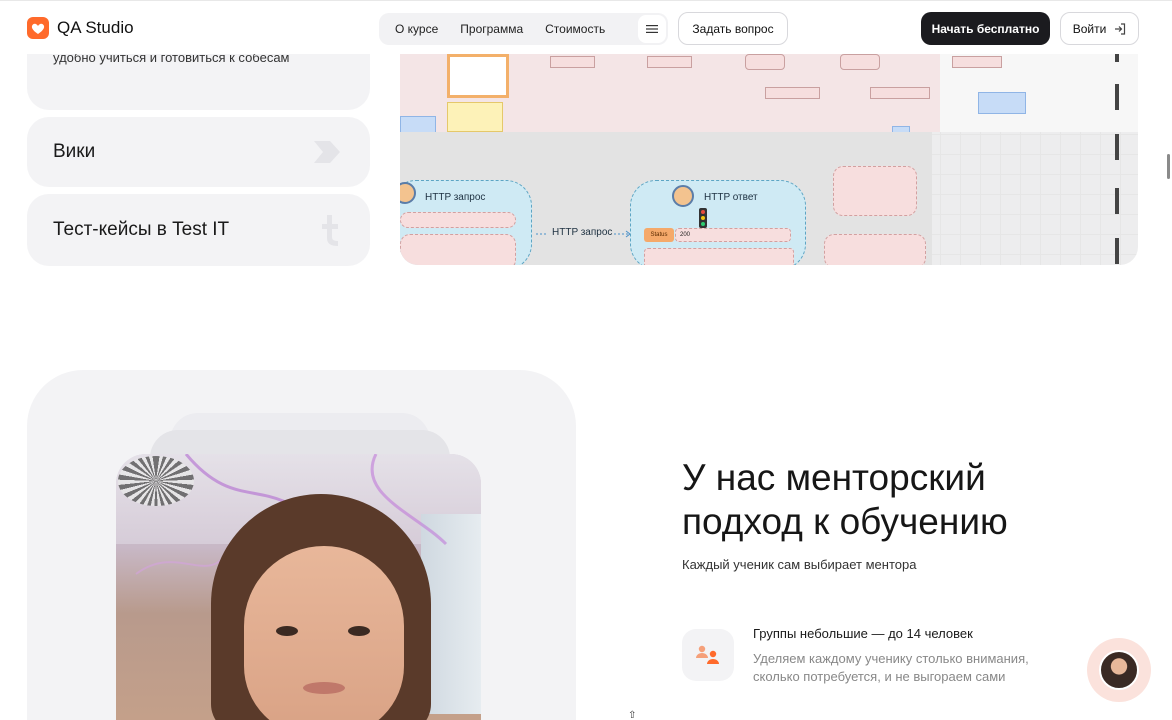 The image size is (1172, 720). I want to click on scrollbar-thumb, so click(1168, 166).